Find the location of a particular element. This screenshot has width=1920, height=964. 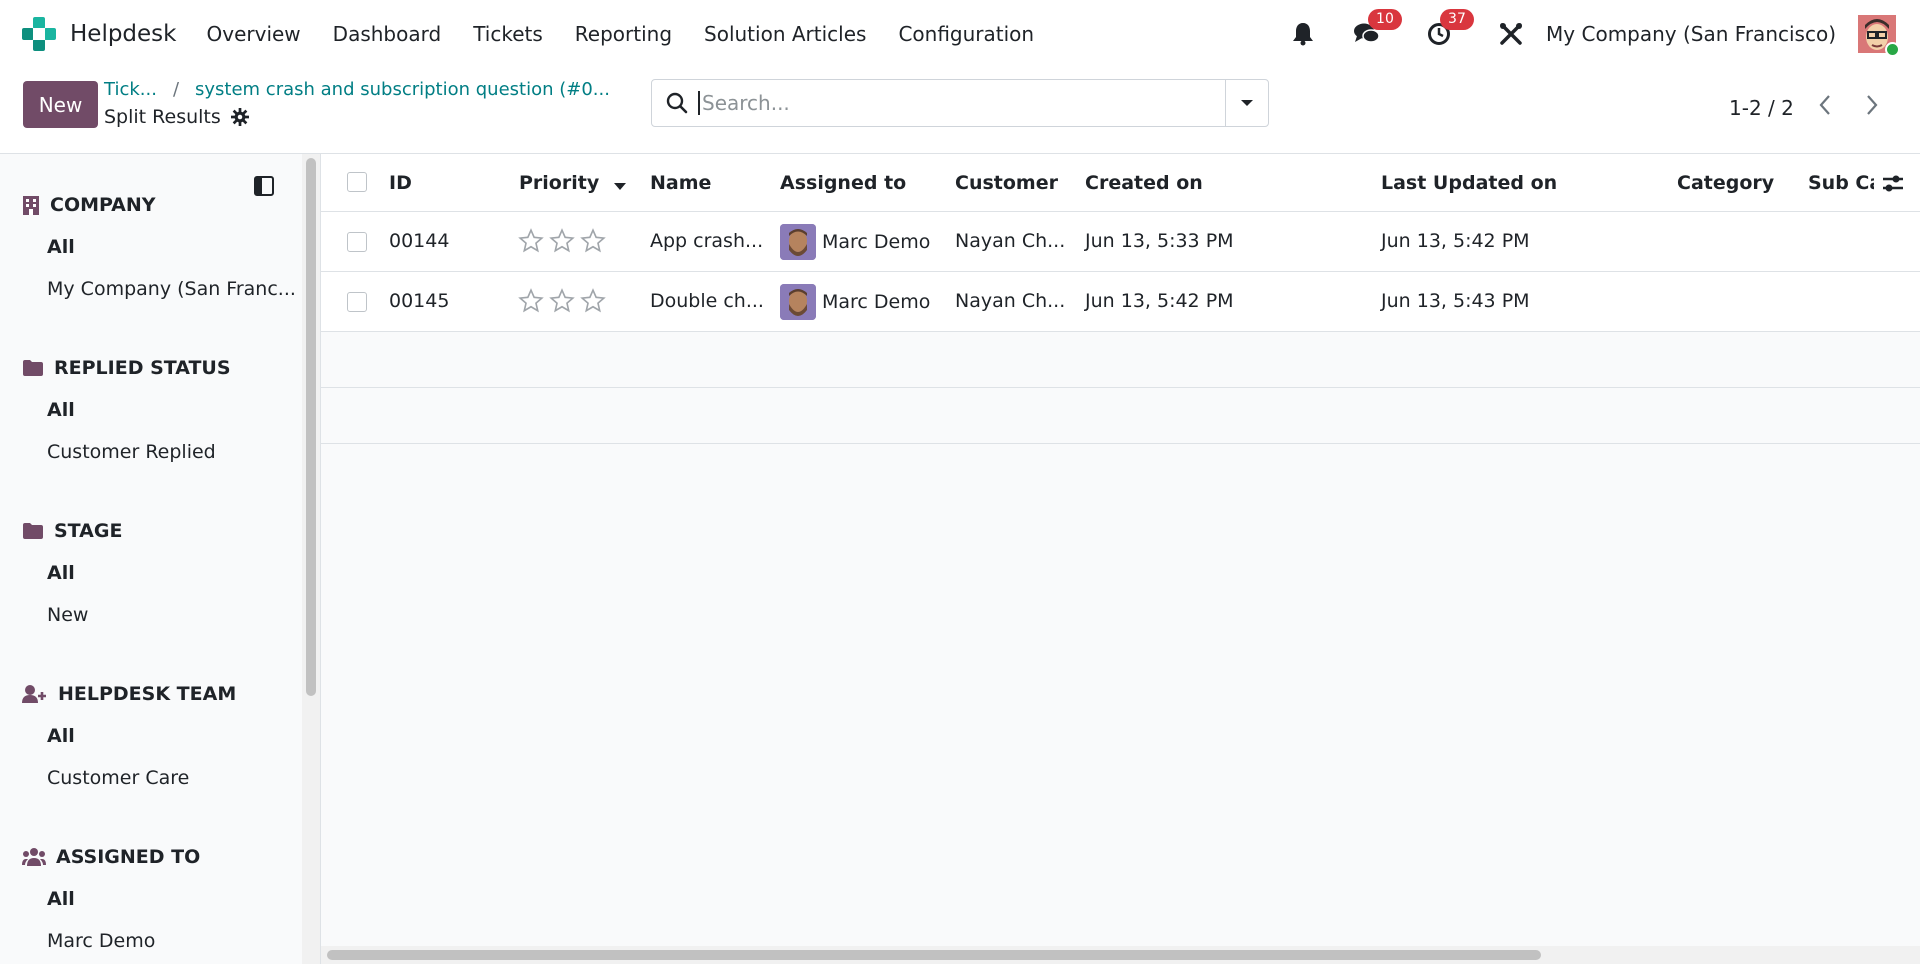

page-title: Split Results is located at coordinates (162, 117).